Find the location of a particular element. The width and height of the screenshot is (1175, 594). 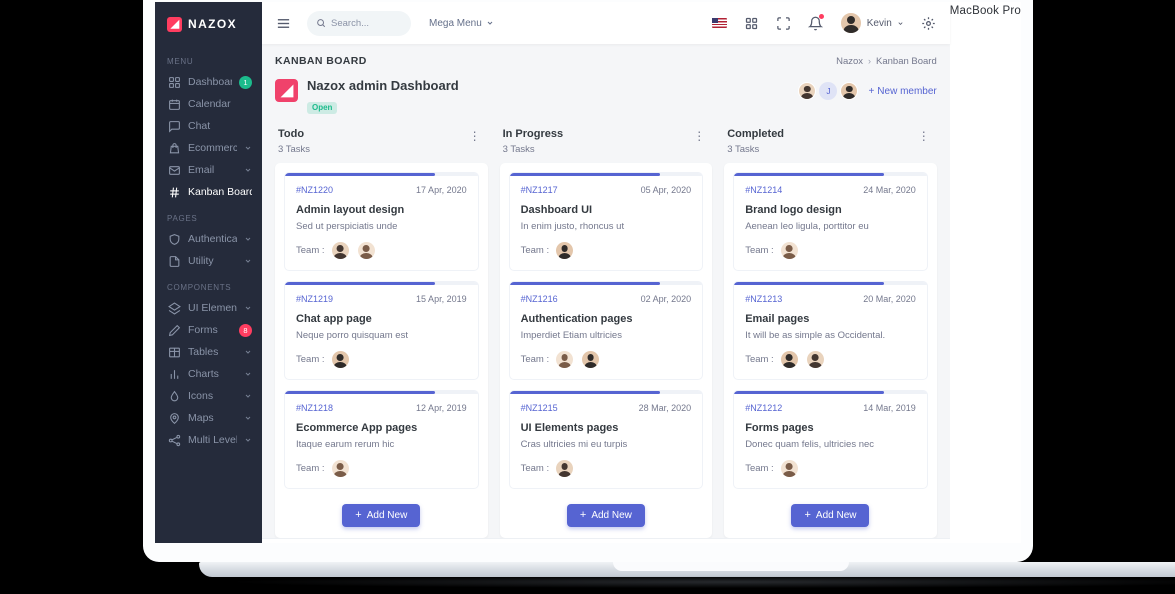

sidebar-item-chat: Chat is located at coordinates (208, 126).